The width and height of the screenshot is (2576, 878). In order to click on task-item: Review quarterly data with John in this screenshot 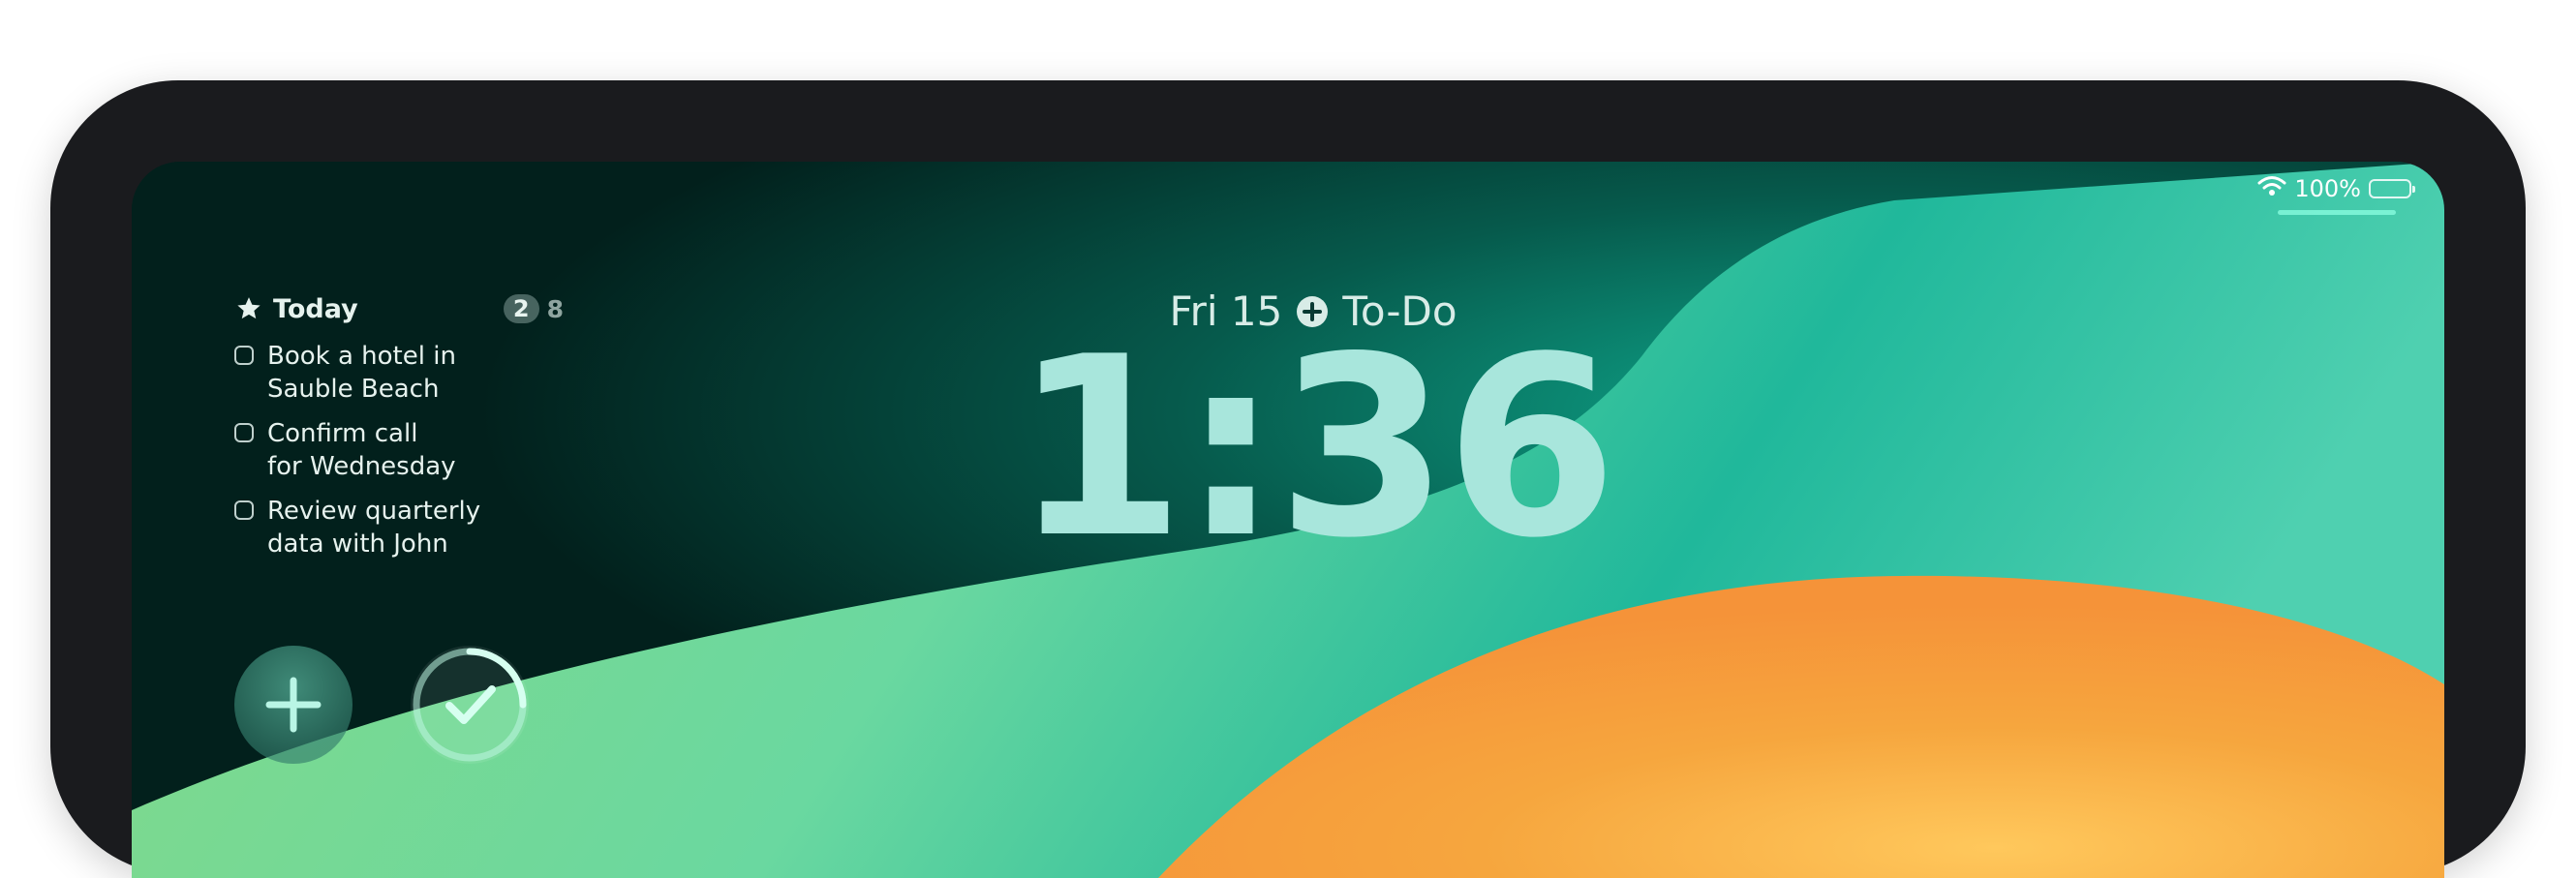, I will do `click(399, 527)`.